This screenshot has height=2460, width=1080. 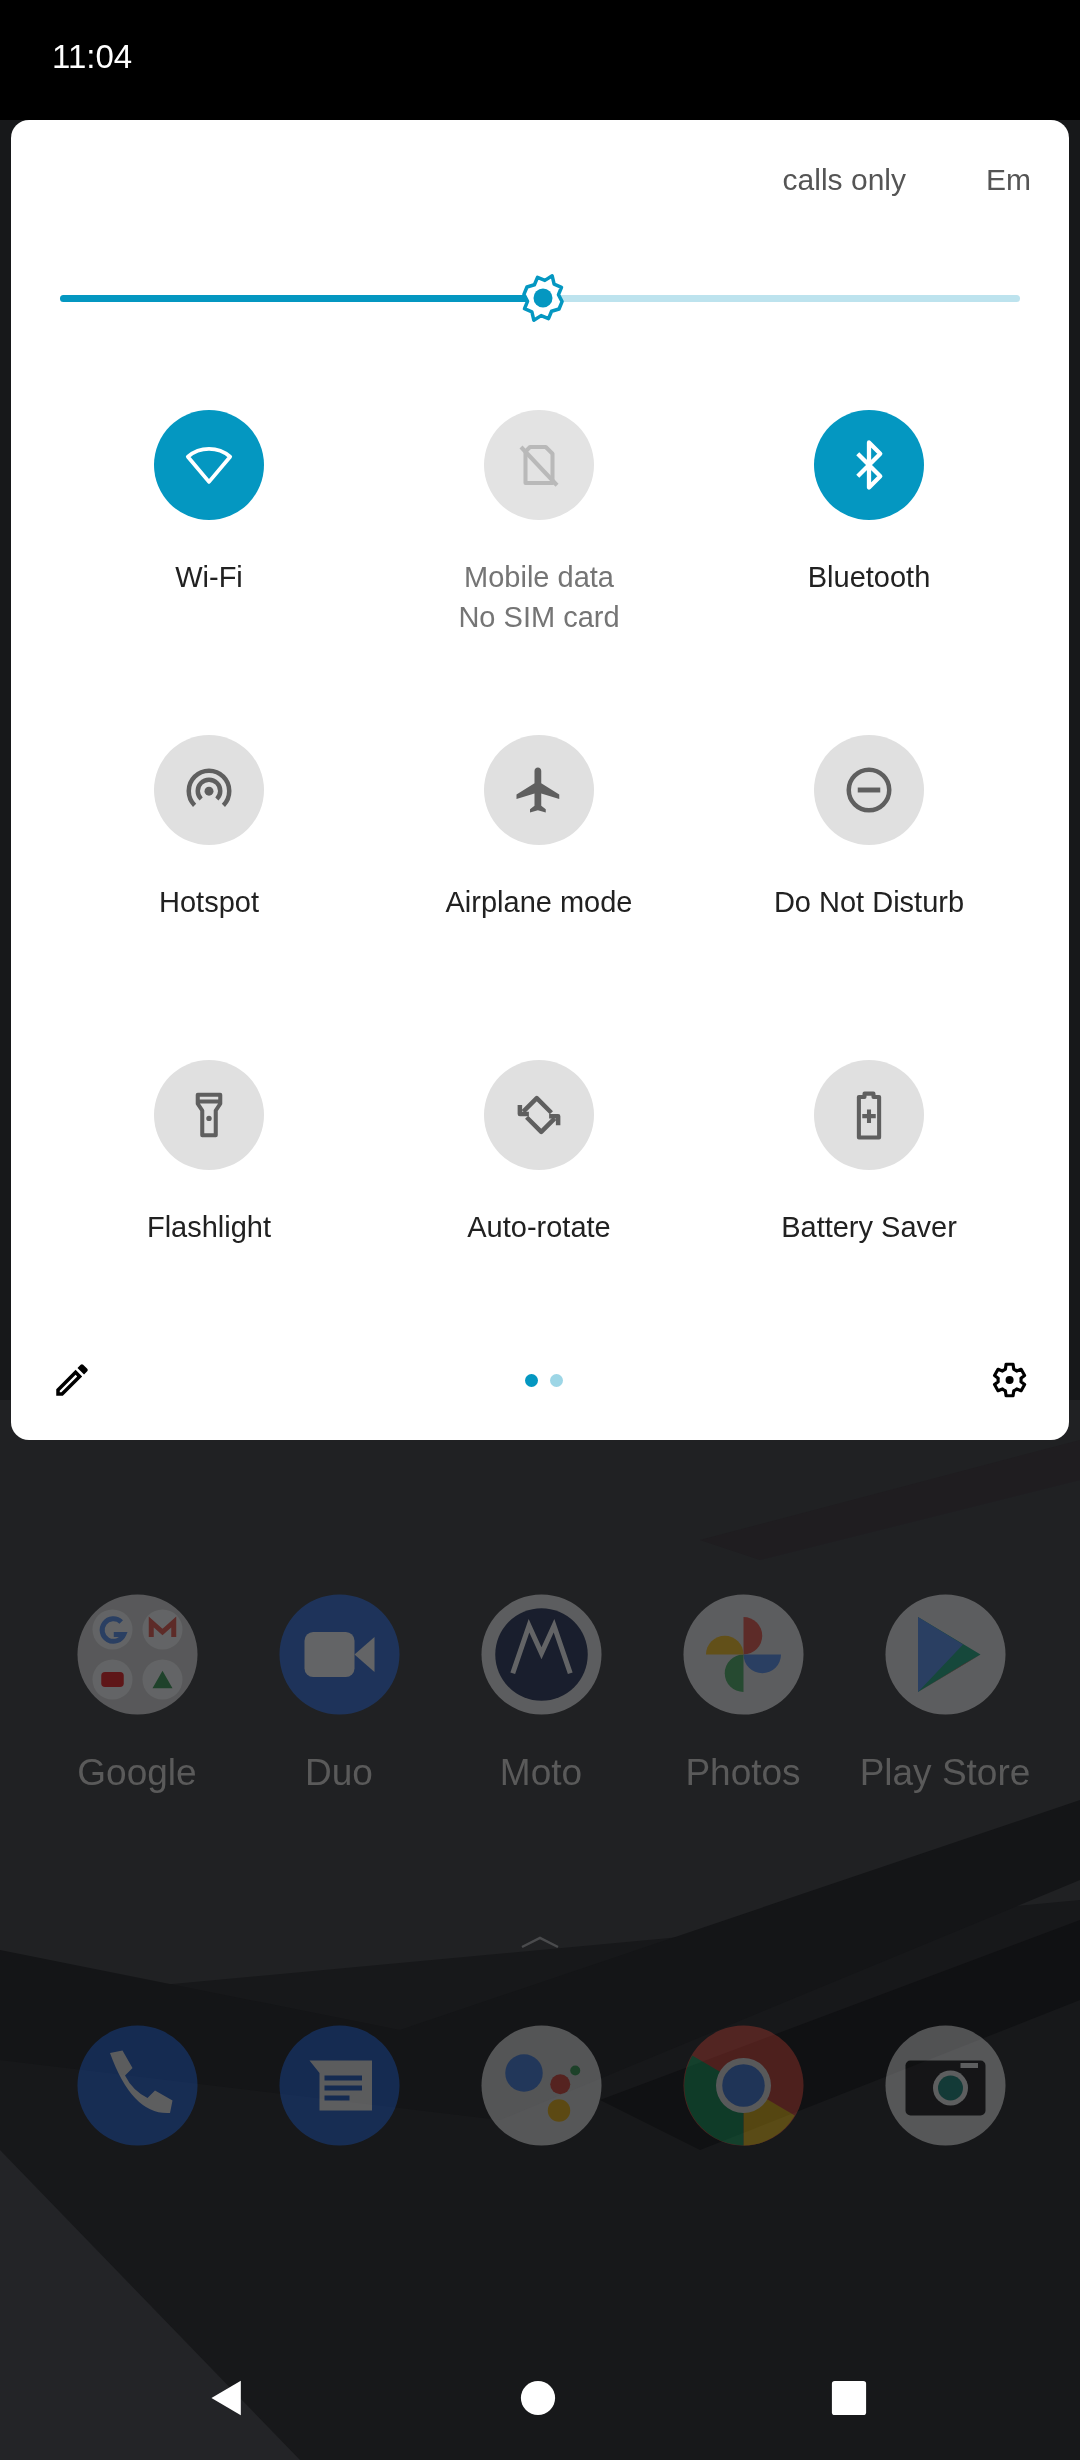 What do you see at coordinates (539, 1227) in the screenshot?
I see `tile-label: Auto-rotate` at bounding box center [539, 1227].